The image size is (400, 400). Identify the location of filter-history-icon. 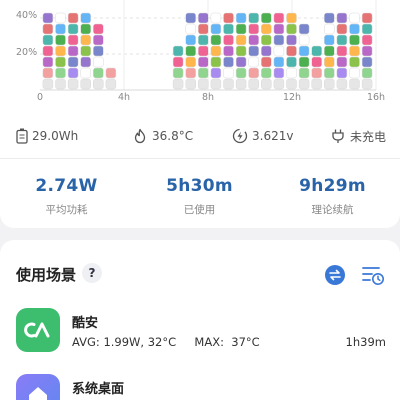
(373, 275).